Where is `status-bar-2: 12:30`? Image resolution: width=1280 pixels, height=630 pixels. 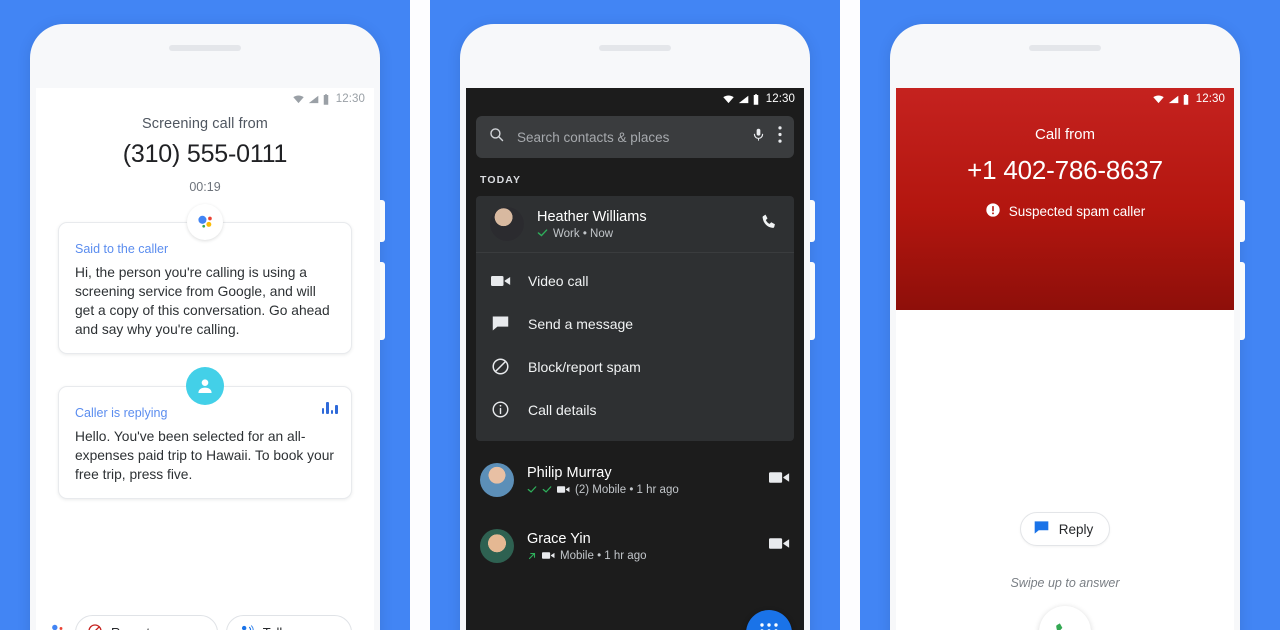 status-bar-2: 12:30 is located at coordinates (635, 99).